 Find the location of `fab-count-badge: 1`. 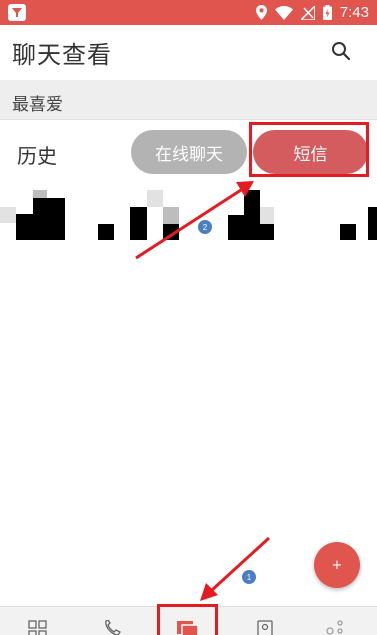

fab-count-badge: 1 is located at coordinates (249, 577).